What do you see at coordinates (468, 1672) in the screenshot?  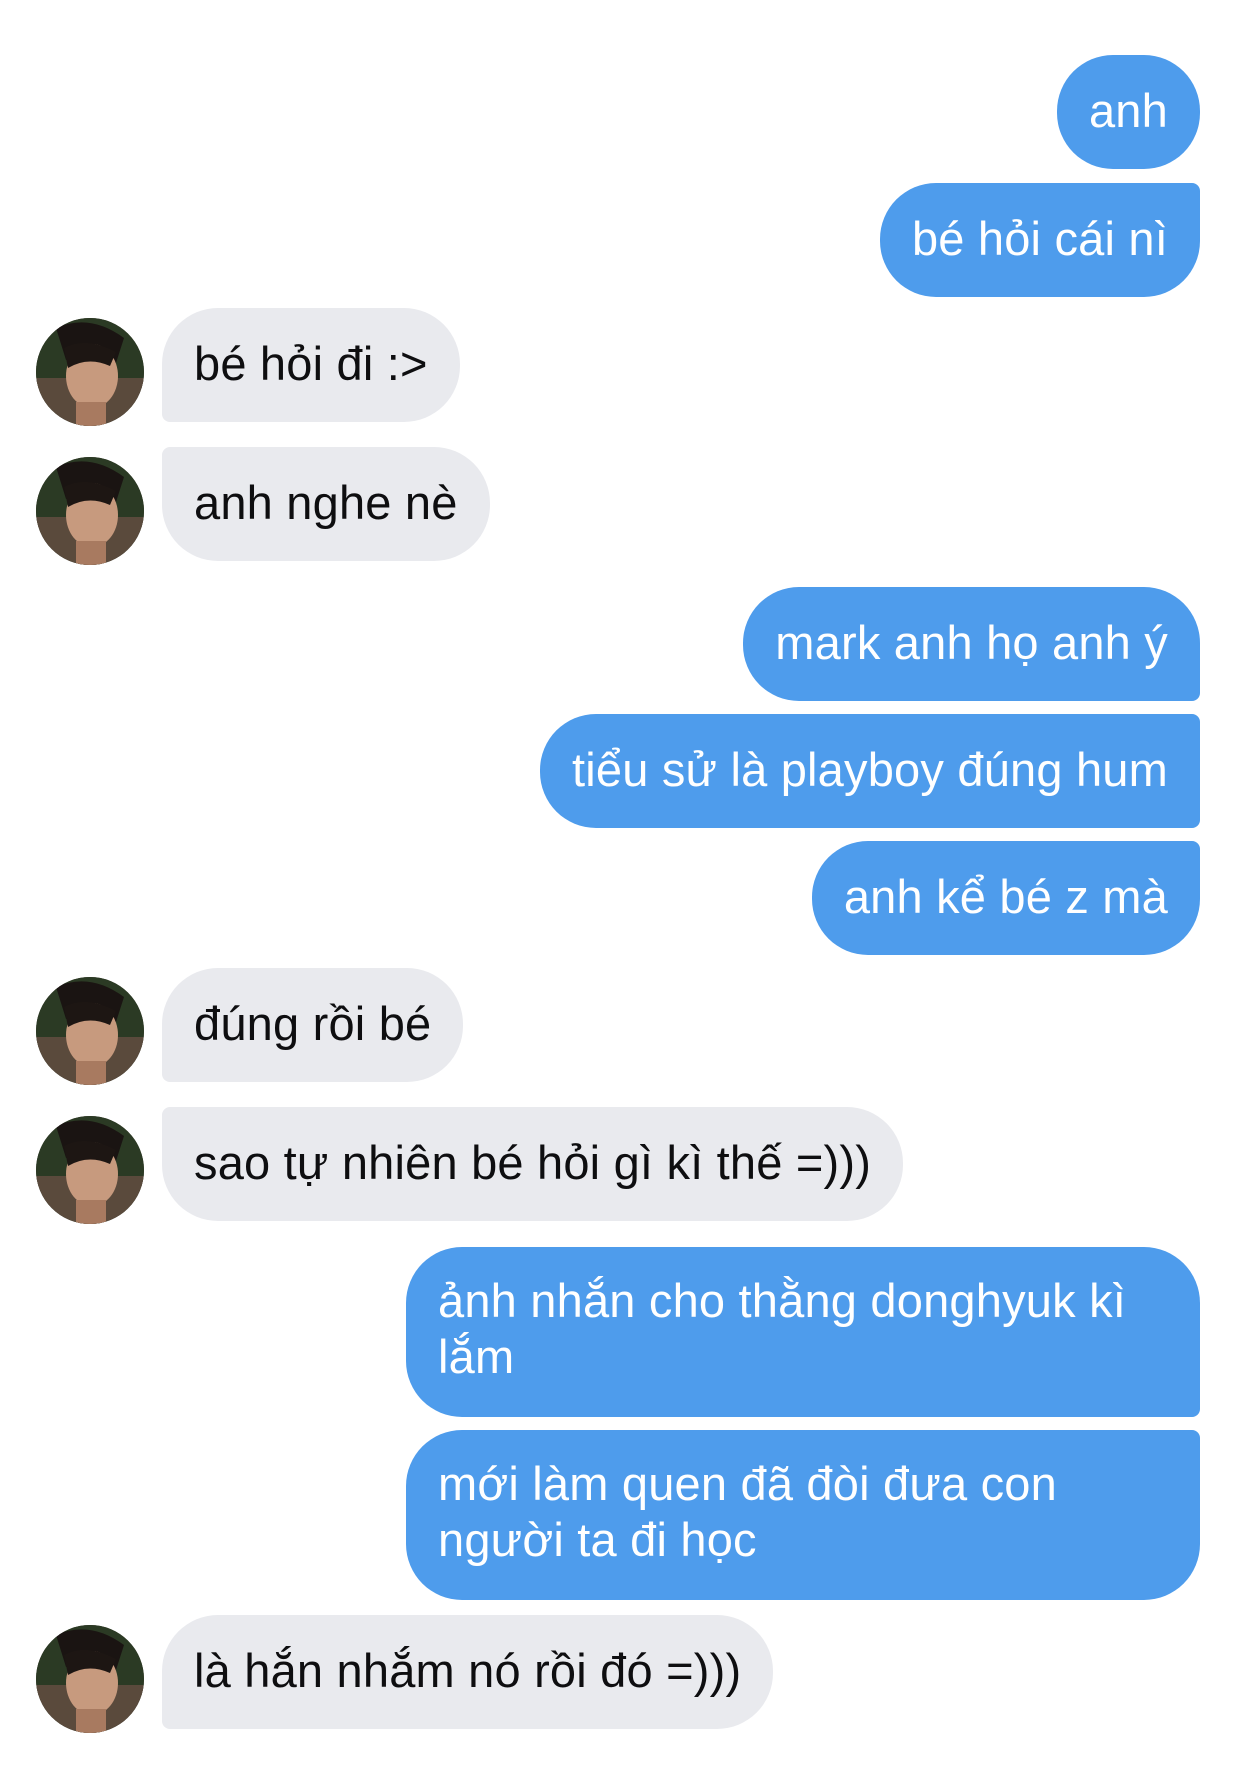 I see `received-message: là hắn nhắm nó rồi đó =)))` at bounding box center [468, 1672].